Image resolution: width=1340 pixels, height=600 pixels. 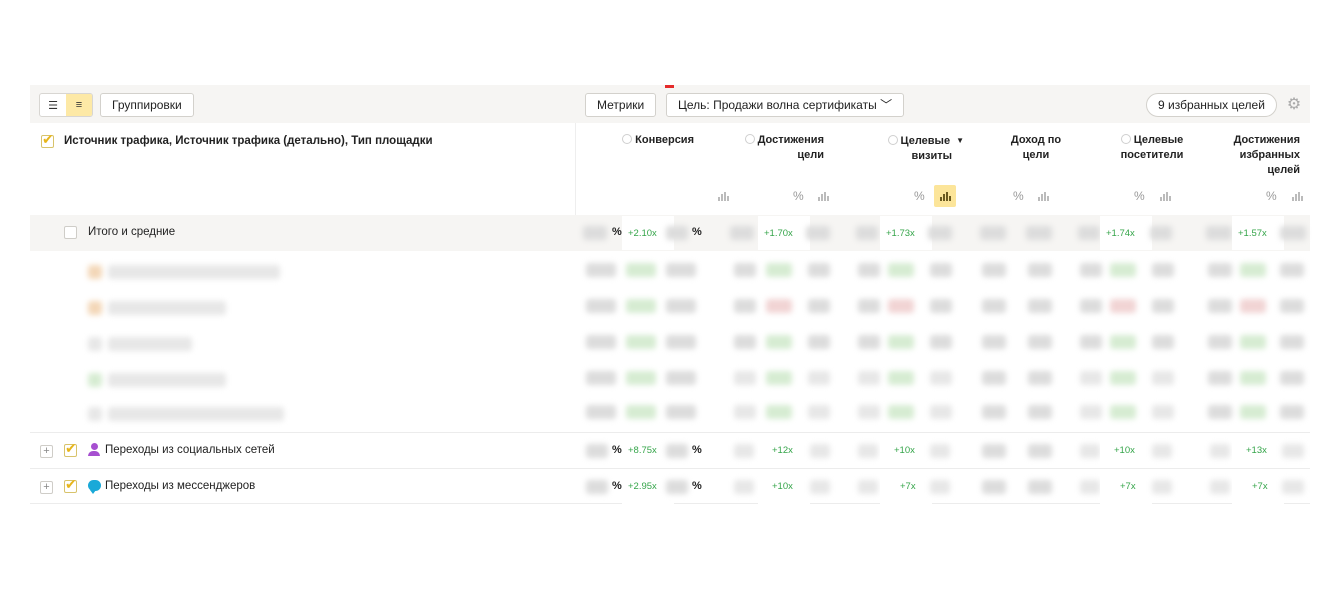 What do you see at coordinates (642, 486) in the screenshot?
I see `change-value: +2.95x` at bounding box center [642, 486].